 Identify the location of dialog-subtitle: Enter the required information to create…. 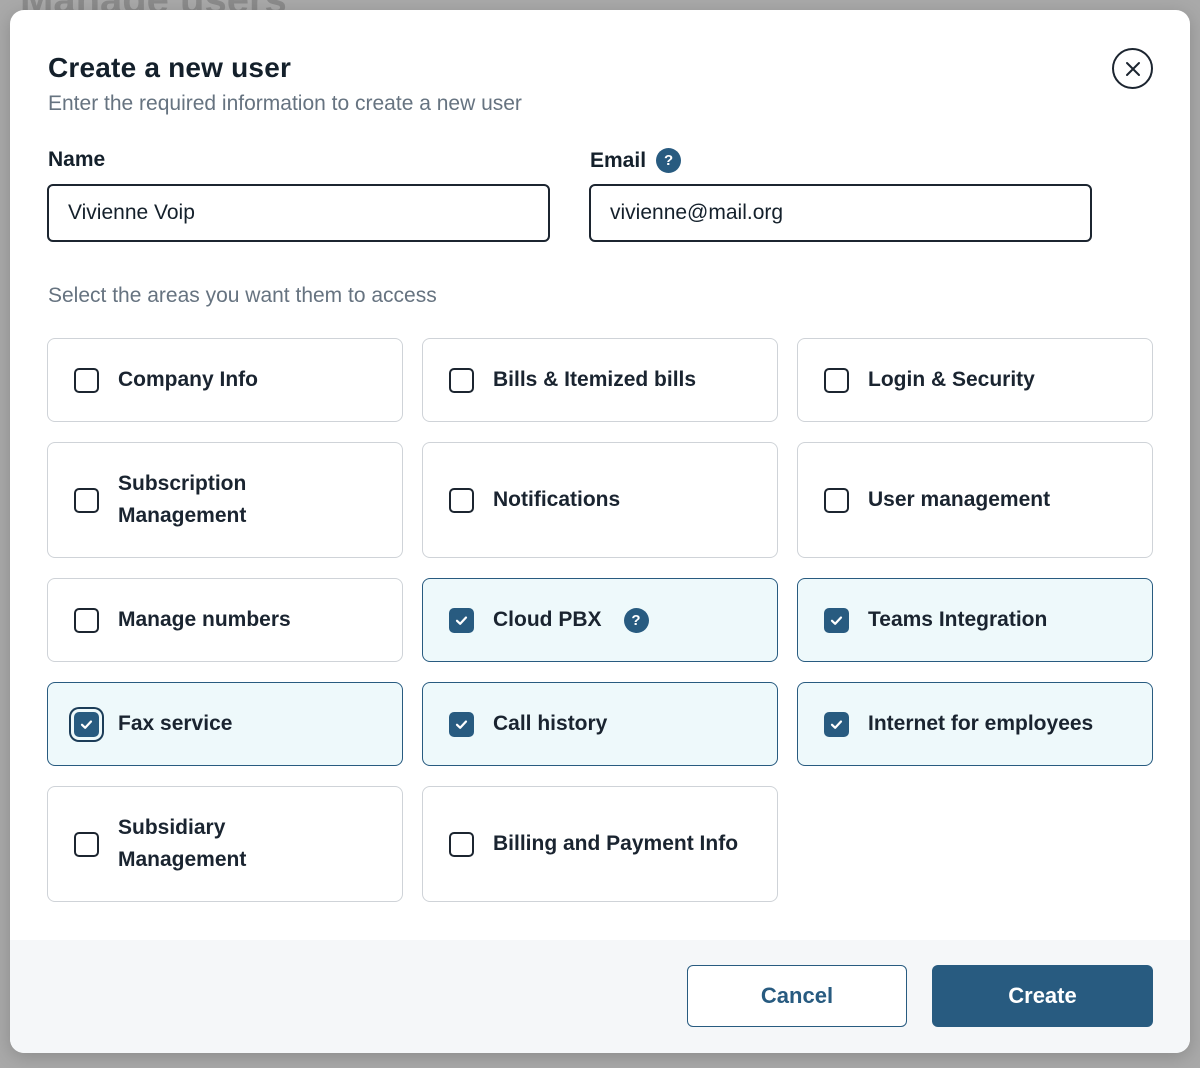
(285, 103).